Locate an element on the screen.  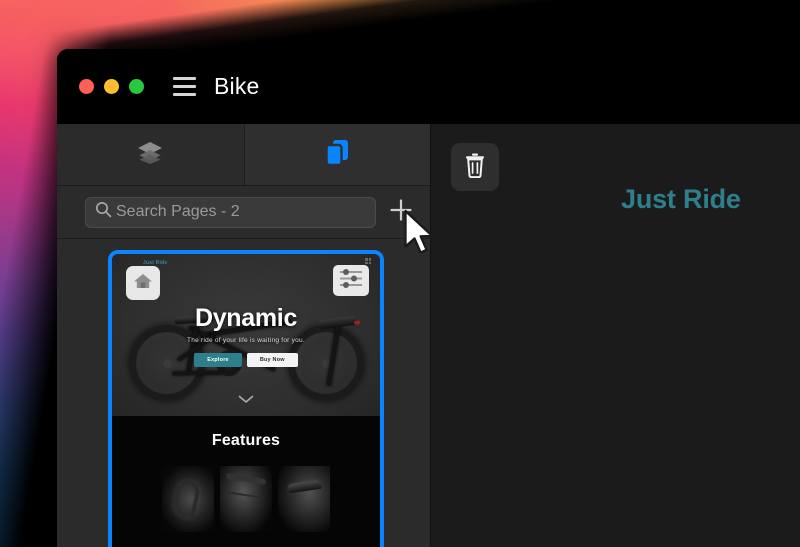
traffic-light-controls is located at coordinates (111, 86).